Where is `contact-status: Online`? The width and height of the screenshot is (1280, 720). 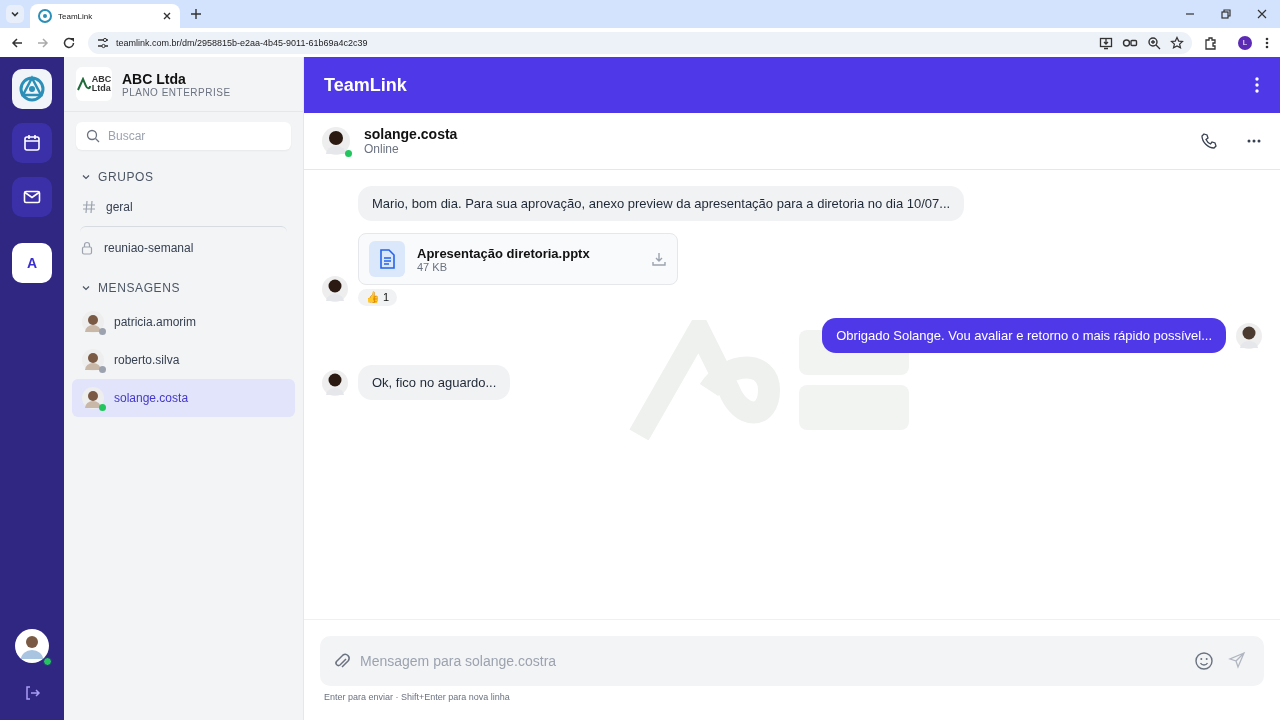 contact-status: Online is located at coordinates (382, 149).